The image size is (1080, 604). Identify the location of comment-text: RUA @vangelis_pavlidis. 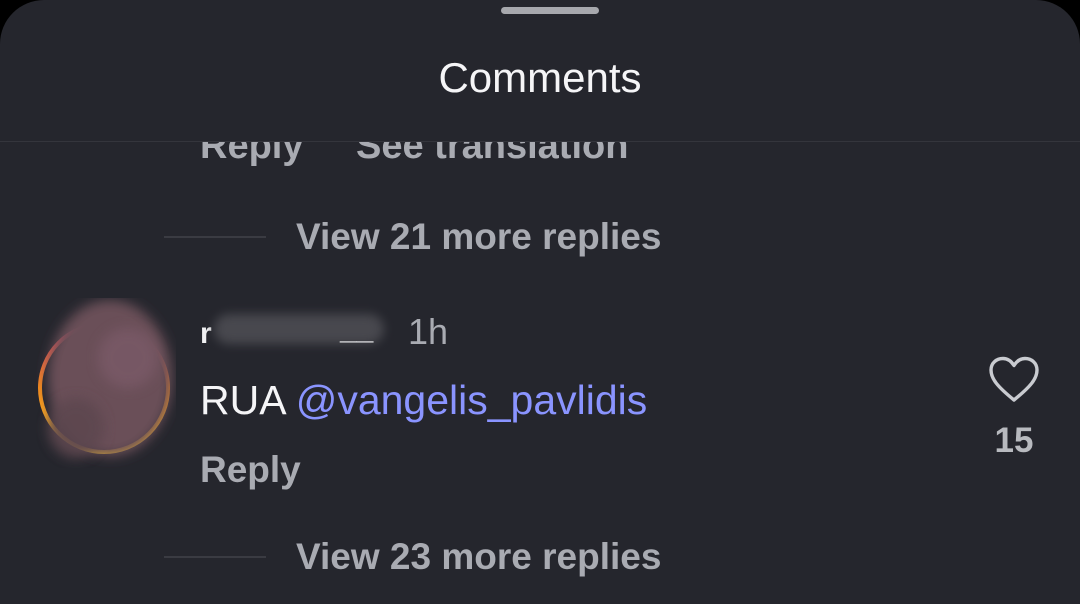
(423, 400).